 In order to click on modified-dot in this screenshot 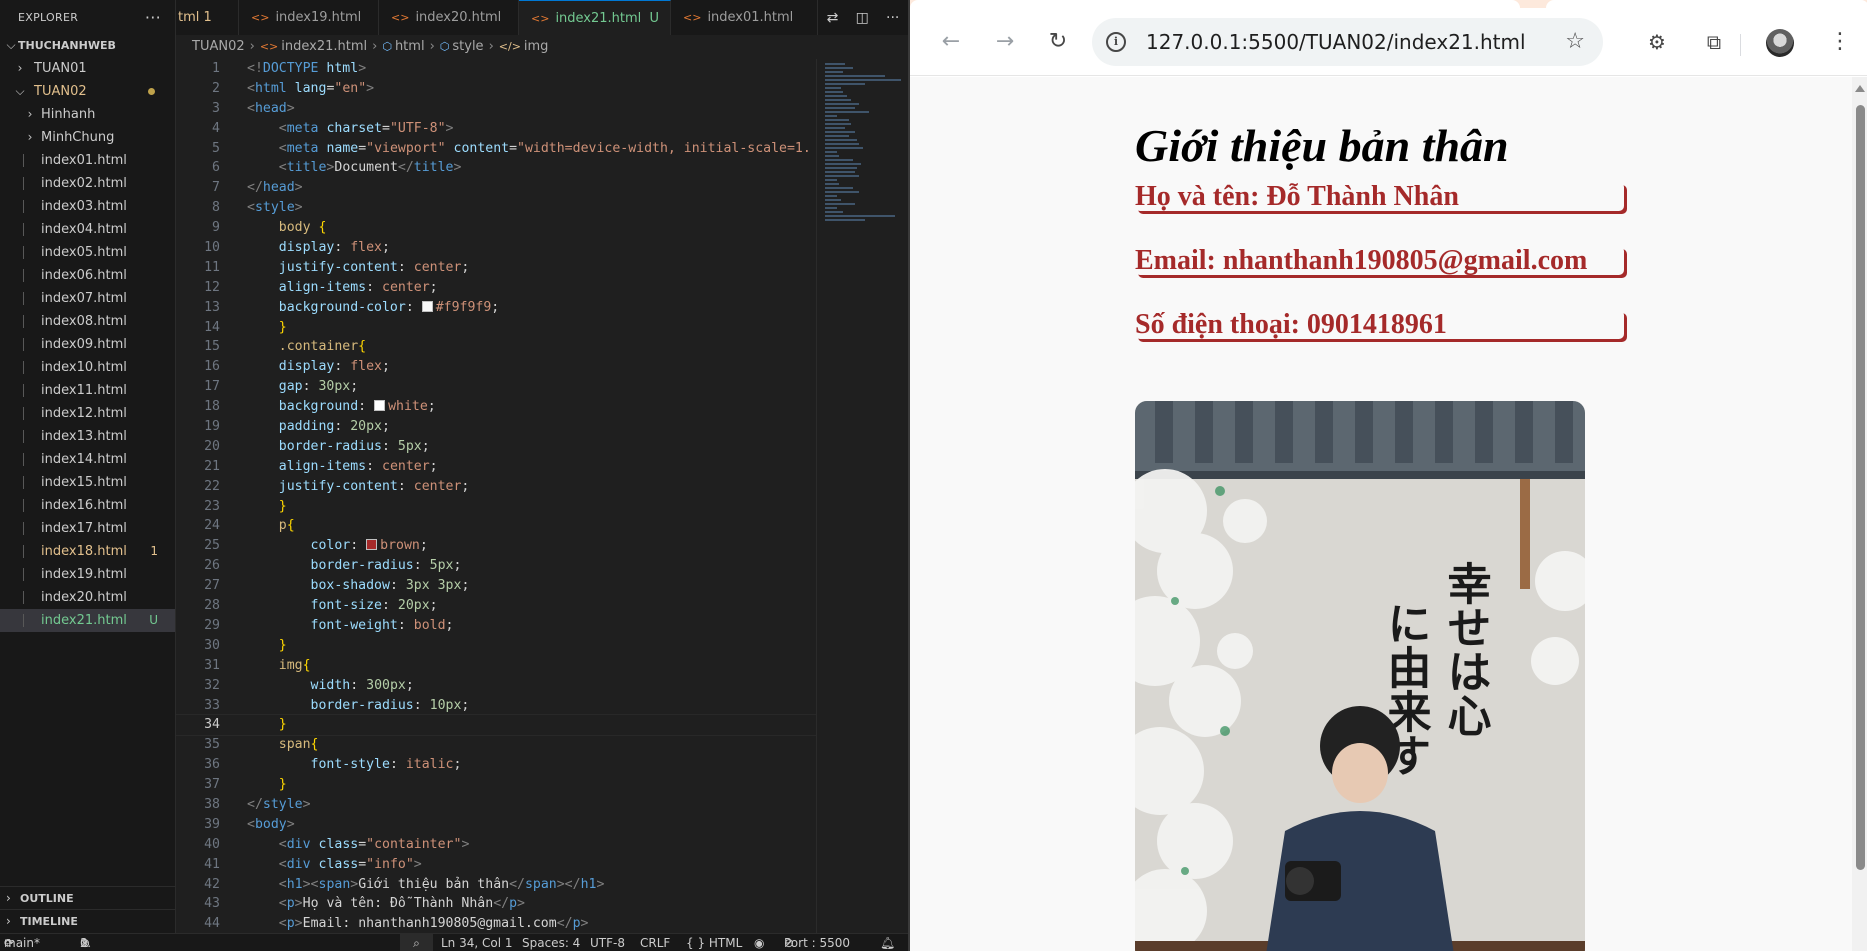, I will do `click(151, 91)`.